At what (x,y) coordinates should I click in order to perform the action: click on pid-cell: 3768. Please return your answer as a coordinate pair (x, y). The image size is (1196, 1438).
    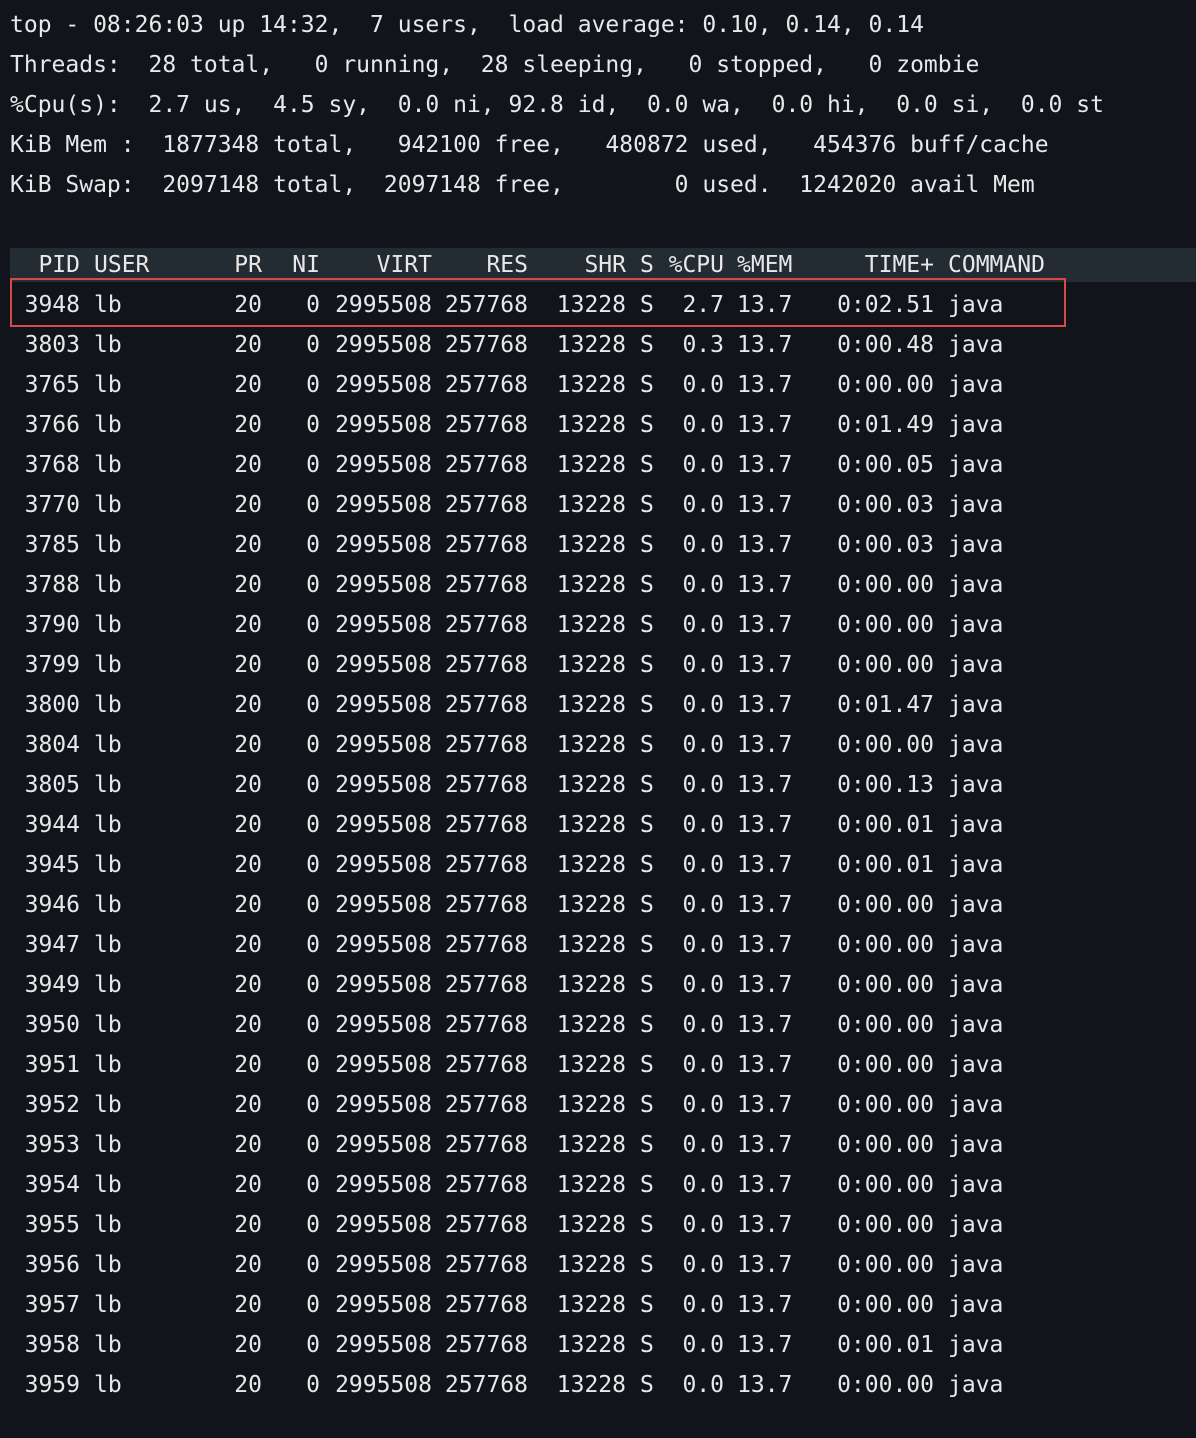
    Looking at the image, I should click on (52, 465).